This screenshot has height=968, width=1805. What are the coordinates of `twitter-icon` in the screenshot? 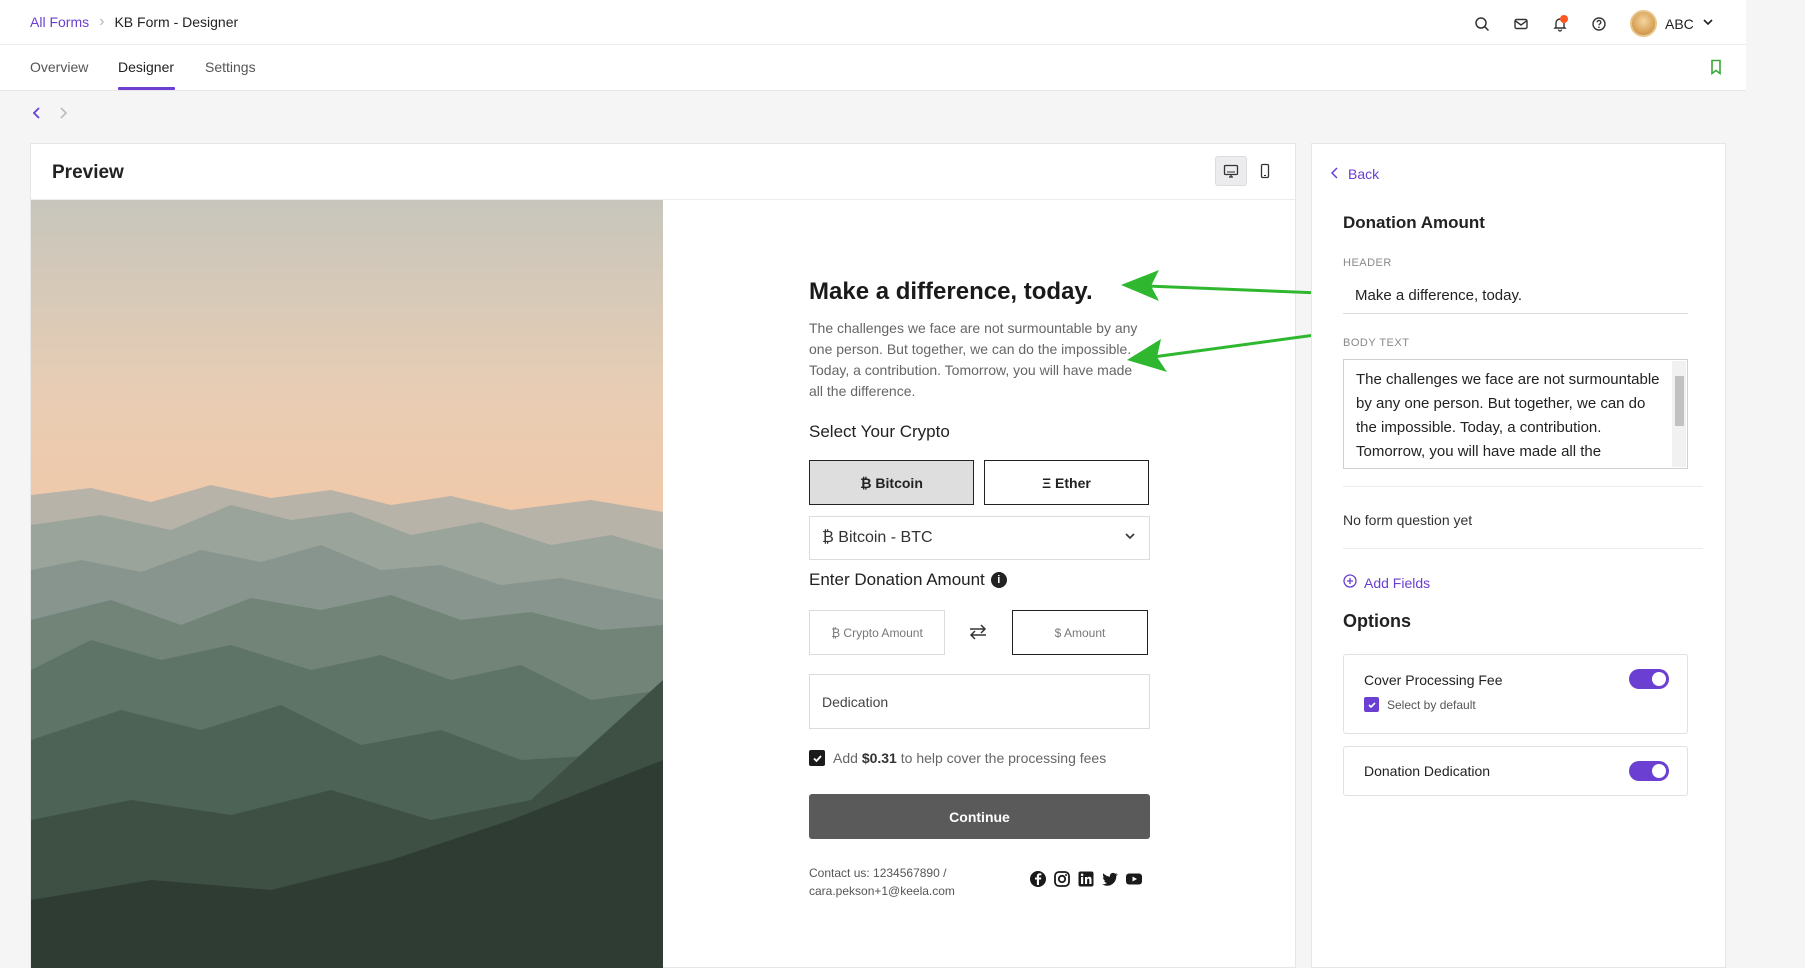 It's located at (1110, 879).